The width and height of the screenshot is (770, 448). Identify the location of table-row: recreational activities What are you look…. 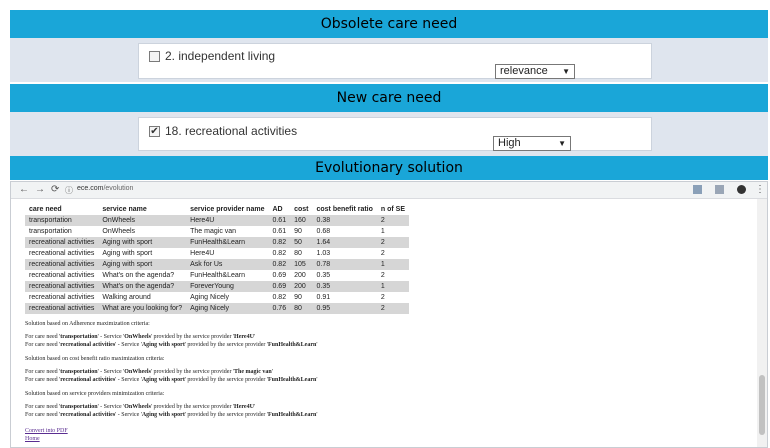
(217, 308).